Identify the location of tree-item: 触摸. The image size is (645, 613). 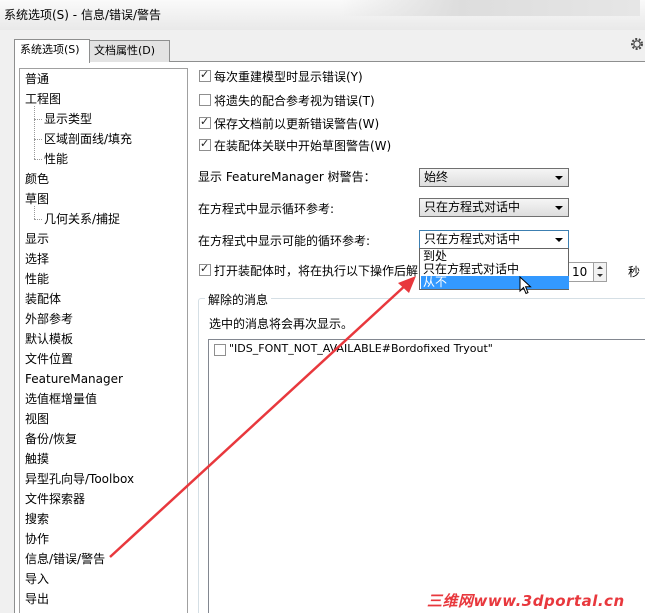
(37, 459).